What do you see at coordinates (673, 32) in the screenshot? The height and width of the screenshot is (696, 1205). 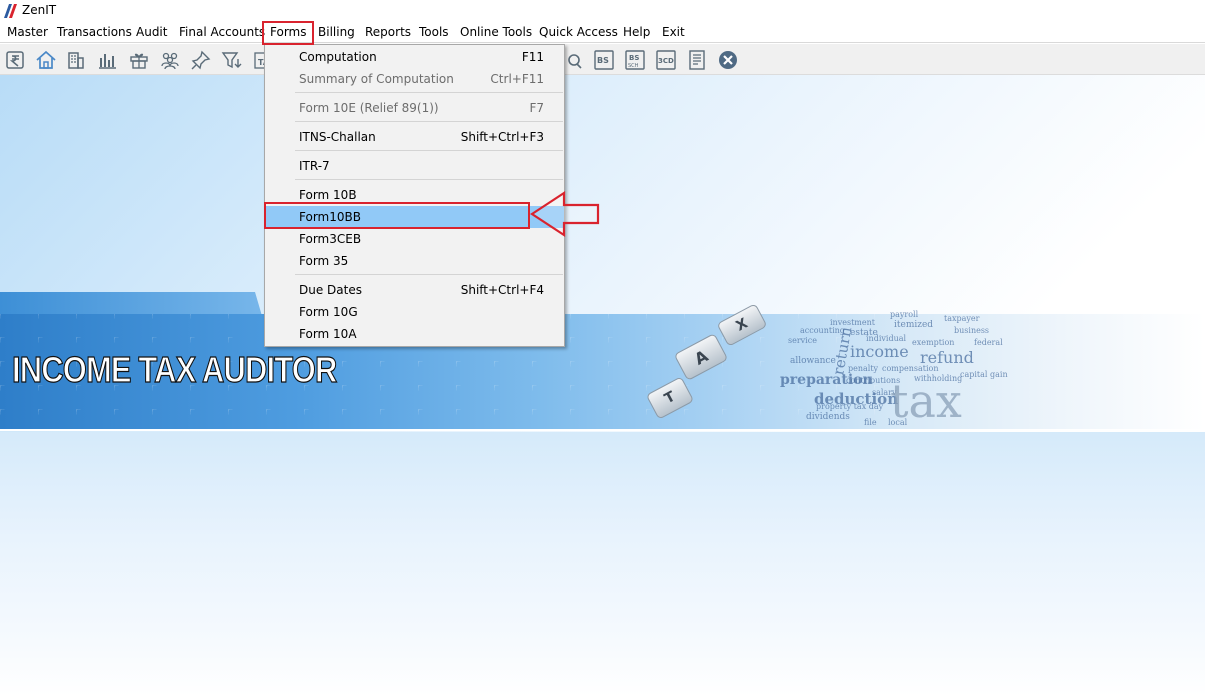 I see `menu-exit: Exit` at bounding box center [673, 32].